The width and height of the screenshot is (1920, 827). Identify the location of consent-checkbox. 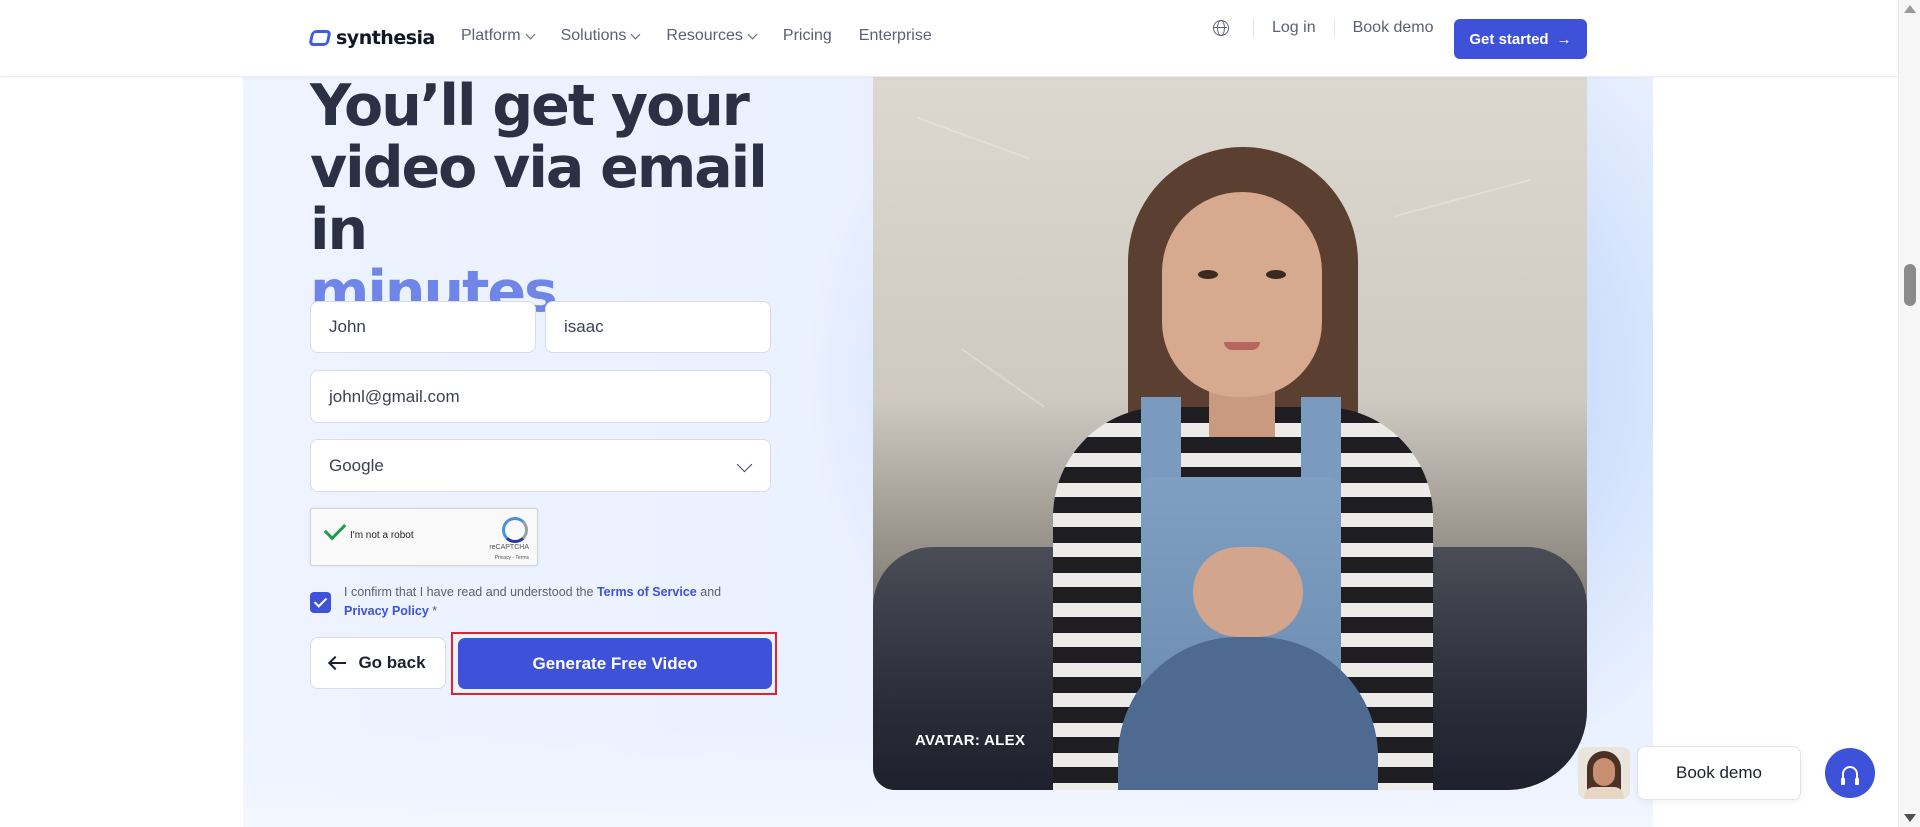
(320, 602).